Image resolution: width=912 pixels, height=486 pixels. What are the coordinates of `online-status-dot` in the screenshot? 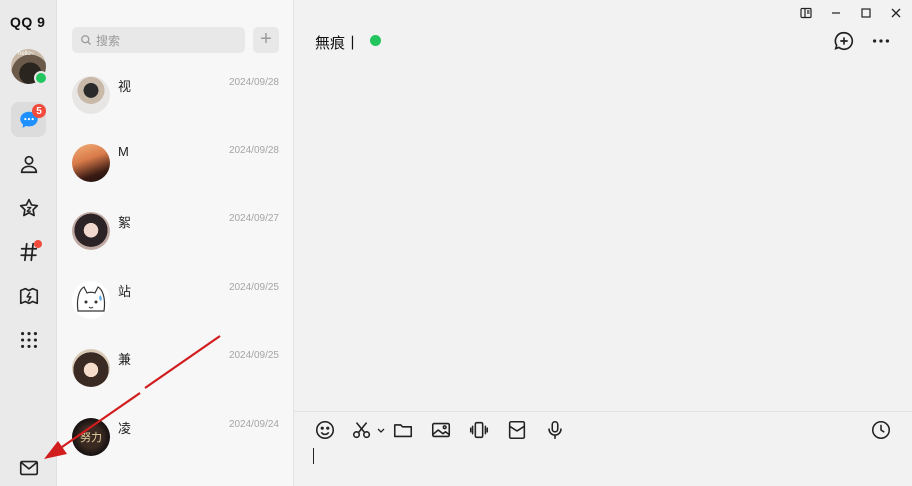 It's located at (41, 78).